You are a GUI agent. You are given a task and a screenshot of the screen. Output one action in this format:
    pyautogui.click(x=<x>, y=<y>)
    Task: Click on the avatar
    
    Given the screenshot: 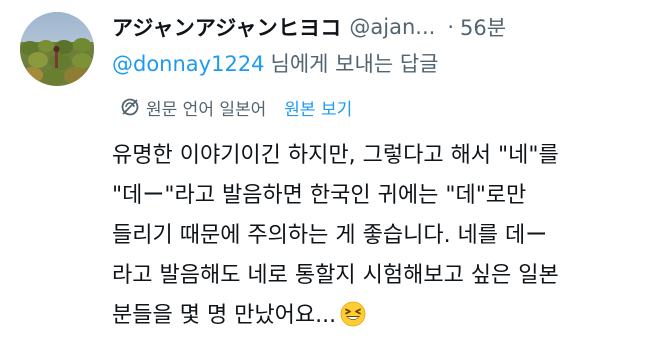 What is the action you would take?
    pyautogui.click(x=57, y=49)
    